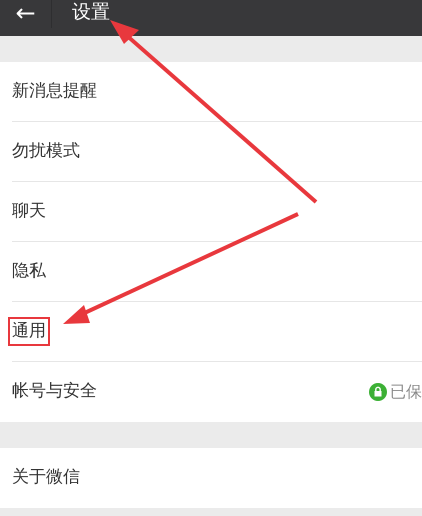 The width and height of the screenshot is (422, 516). I want to click on lock-icon, so click(378, 392).